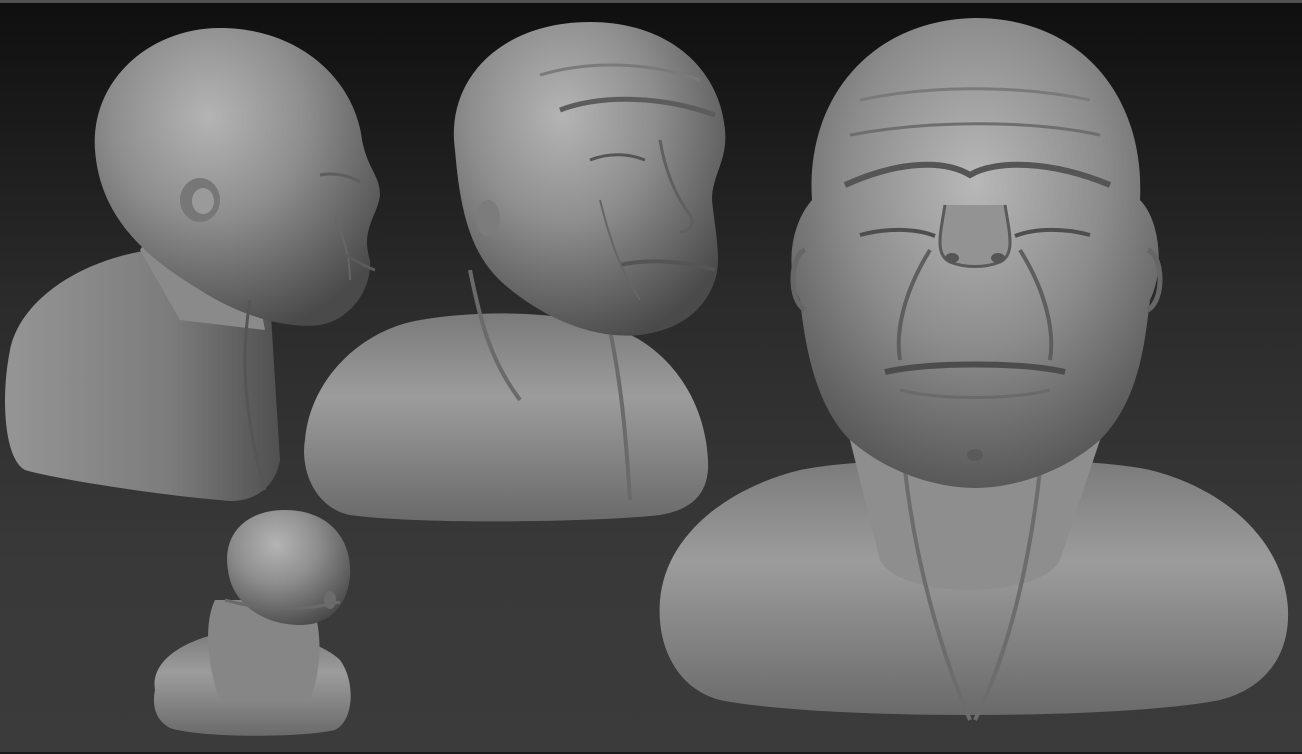 Image resolution: width=1302 pixels, height=754 pixels. Describe the element at coordinates (975, 455) in the screenshot. I see `chin-dimple` at that location.